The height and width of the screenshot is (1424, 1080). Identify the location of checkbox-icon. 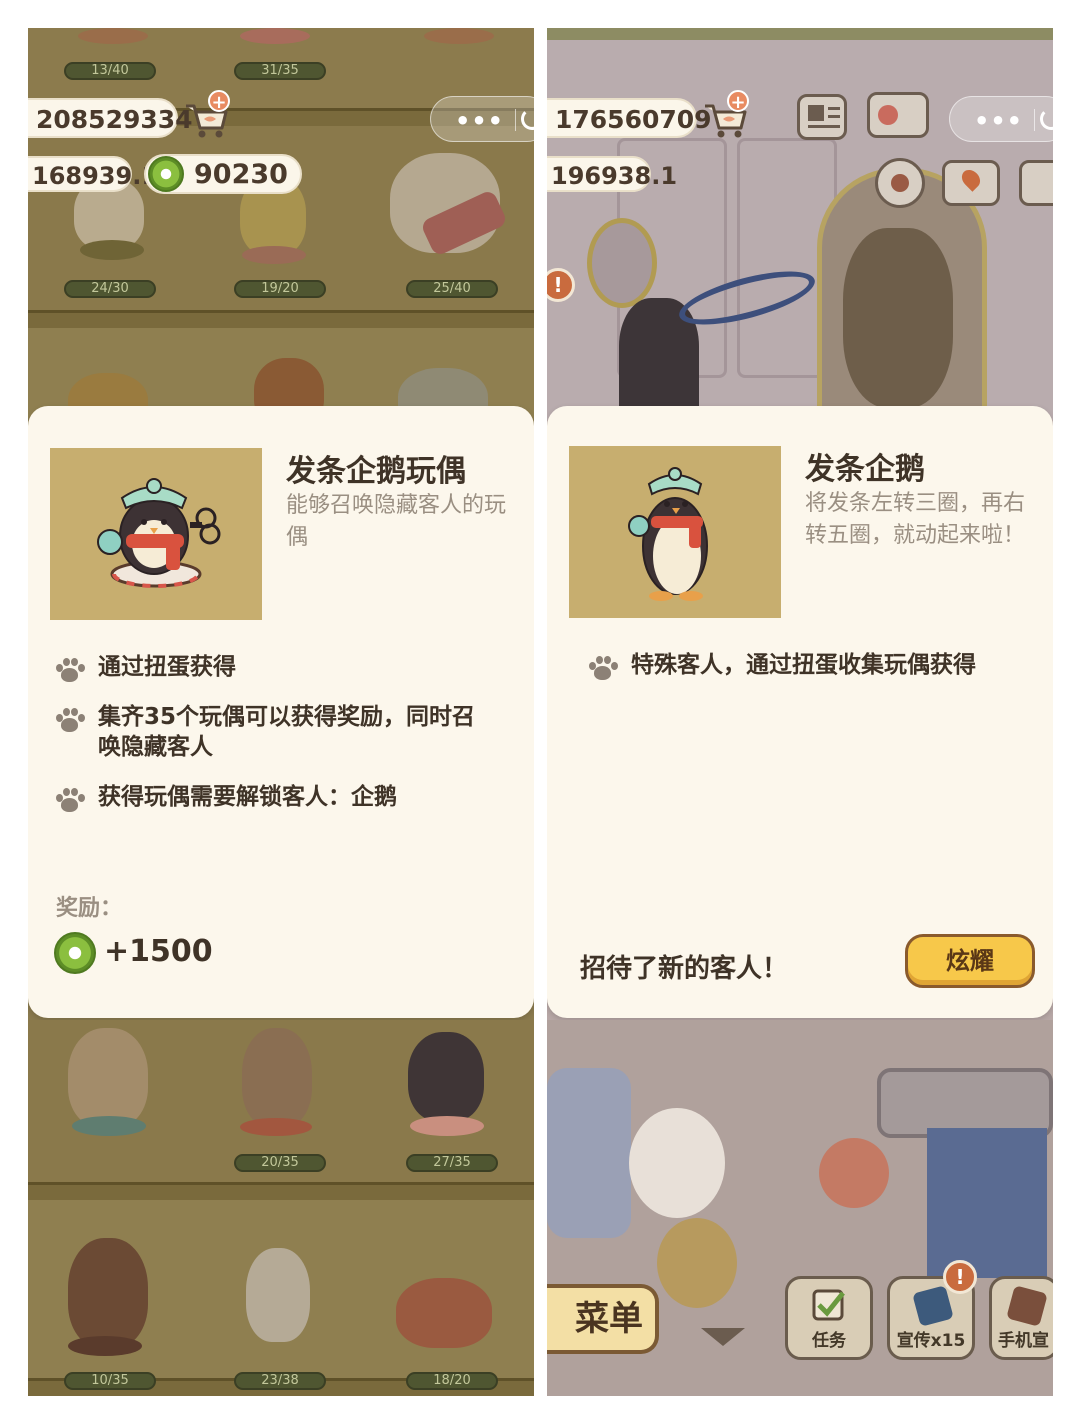
(828, 1305).